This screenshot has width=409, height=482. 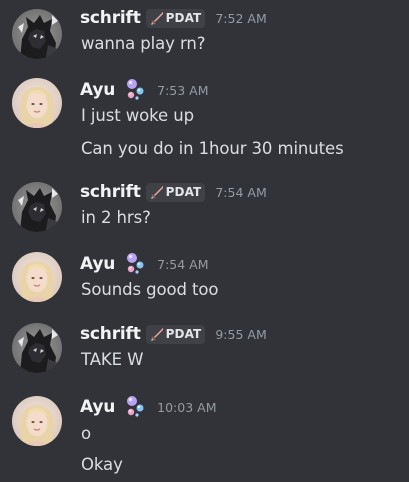 I want to click on message-text: I just woke up, so click(x=137, y=115).